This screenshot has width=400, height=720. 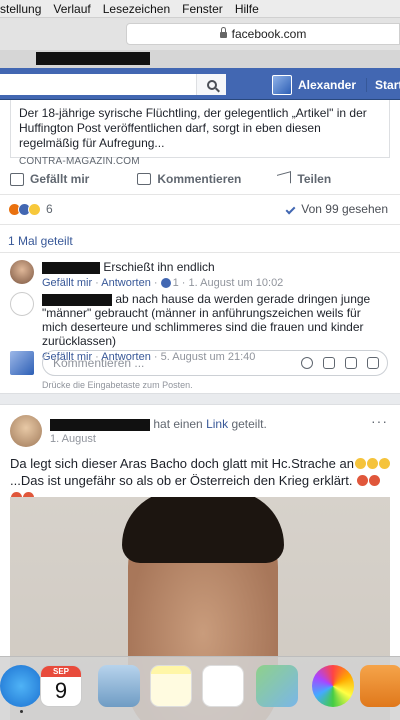 I want to click on menu-item-lesezeichen: Lesezeichen, so click(x=136, y=9).